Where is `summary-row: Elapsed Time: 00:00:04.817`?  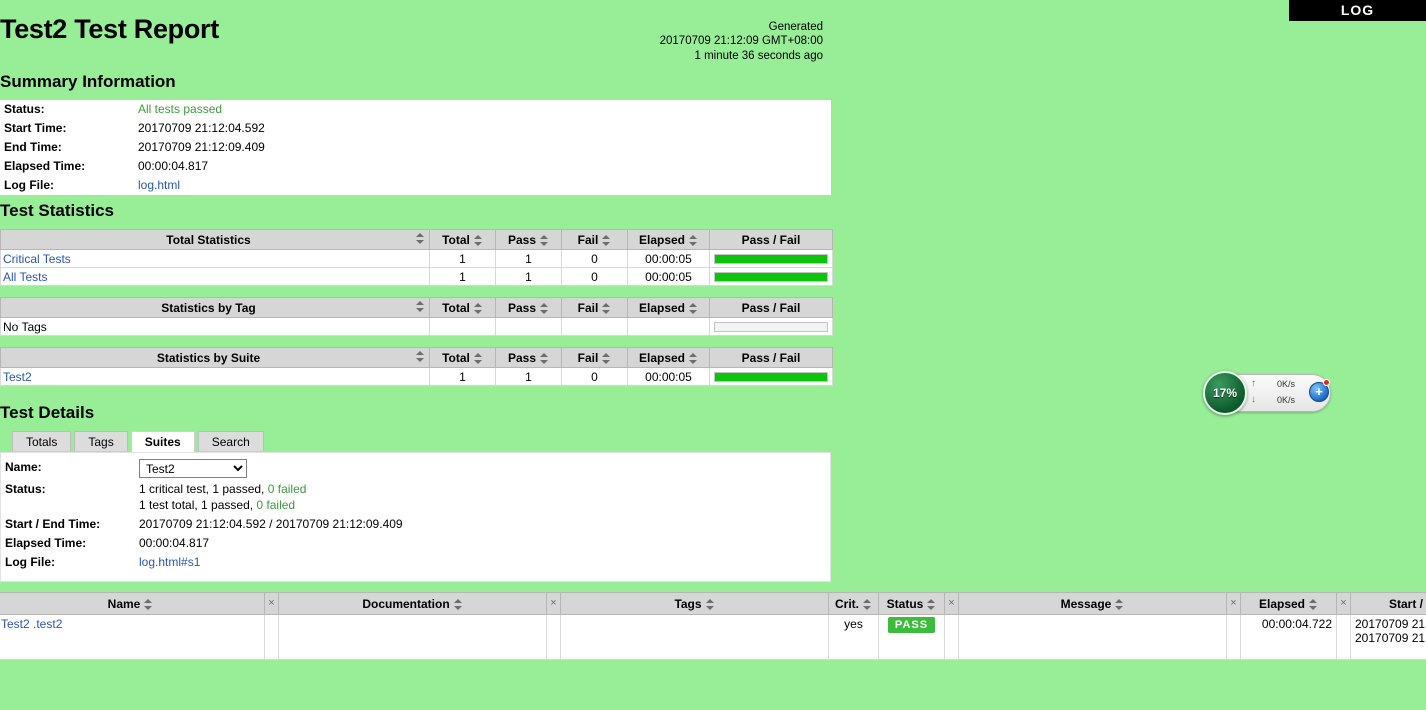
summary-row: Elapsed Time: 00:00:04.817 is located at coordinates (415, 166).